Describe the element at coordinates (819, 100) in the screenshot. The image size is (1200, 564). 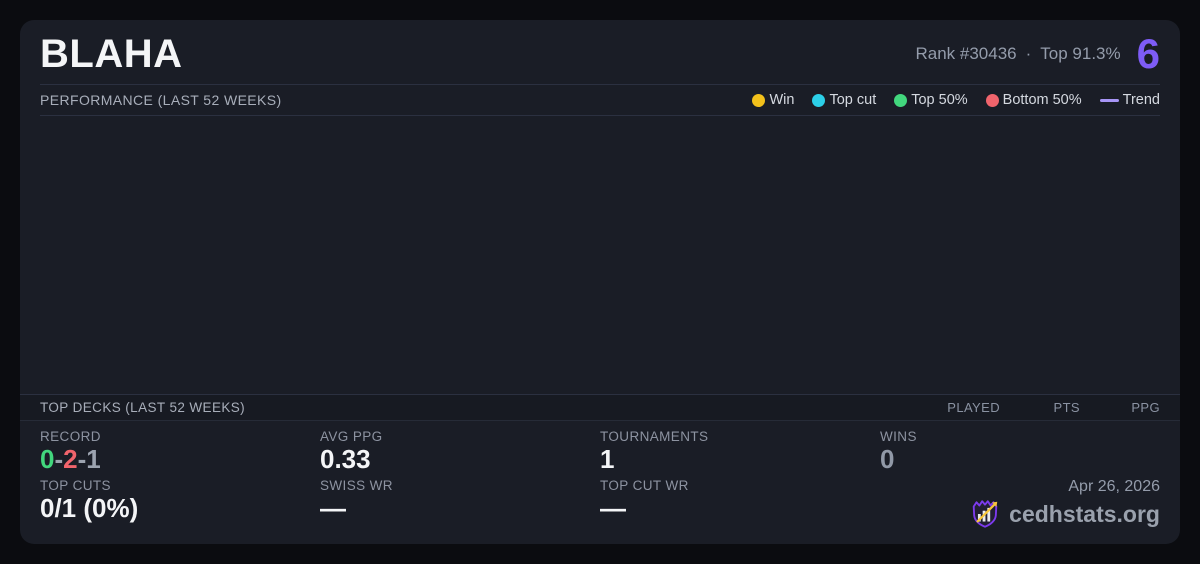
I see `top-cut-dot-icon` at that location.